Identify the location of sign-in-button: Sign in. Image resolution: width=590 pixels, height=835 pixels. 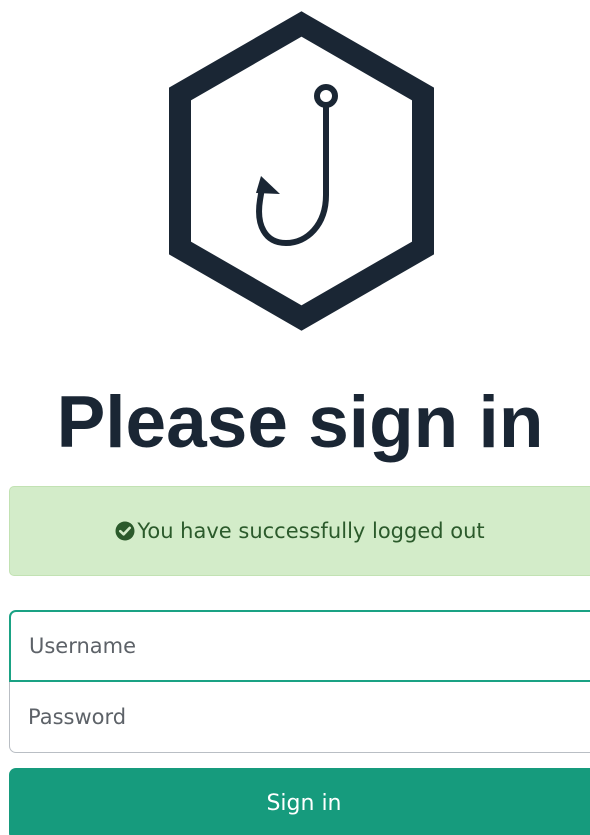
(299, 801).